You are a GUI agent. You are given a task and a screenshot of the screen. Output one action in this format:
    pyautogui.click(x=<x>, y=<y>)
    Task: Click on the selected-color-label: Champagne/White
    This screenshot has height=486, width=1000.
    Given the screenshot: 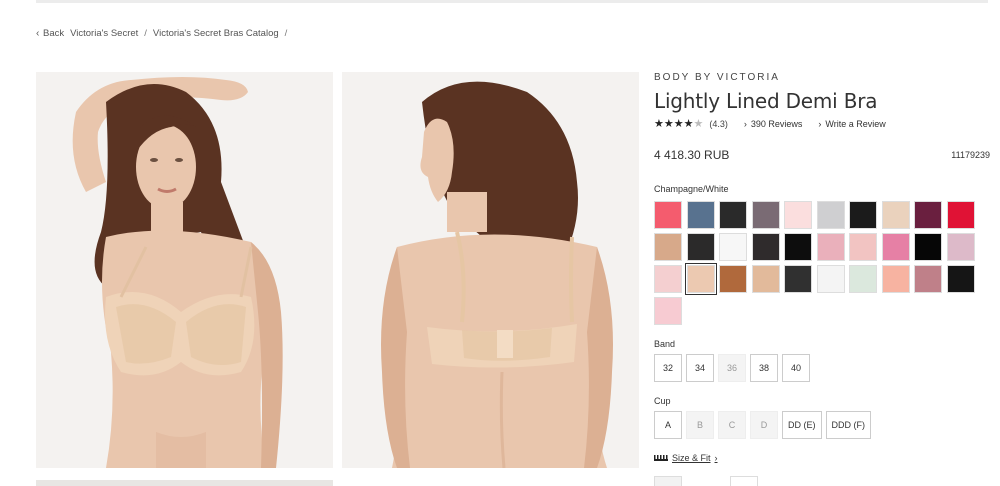 What is the action you would take?
    pyautogui.click(x=691, y=189)
    